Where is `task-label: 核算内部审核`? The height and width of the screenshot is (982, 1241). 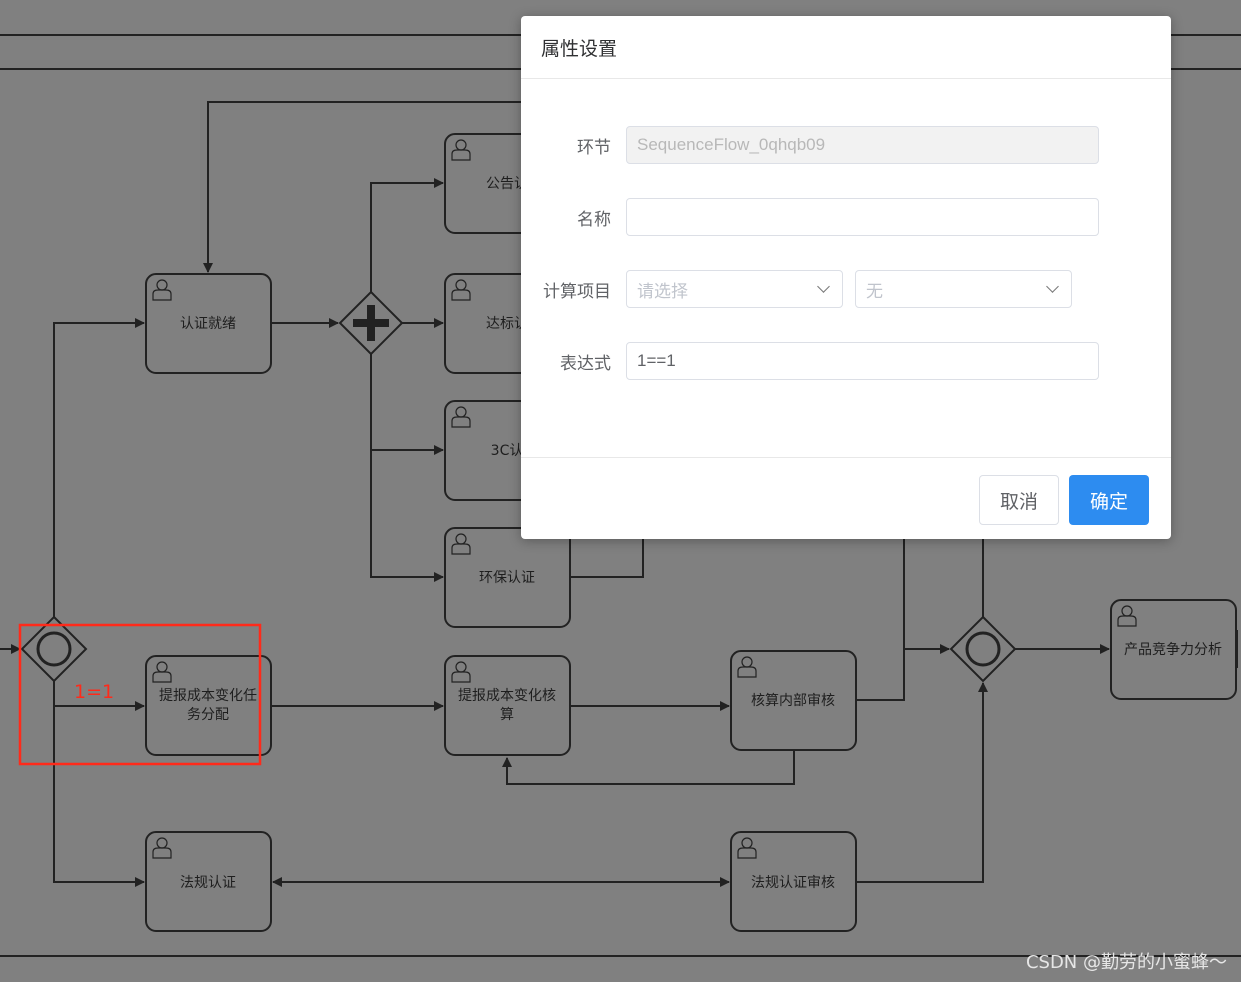 task-label: 核算内部审核 is located at coordinates (793, 701).